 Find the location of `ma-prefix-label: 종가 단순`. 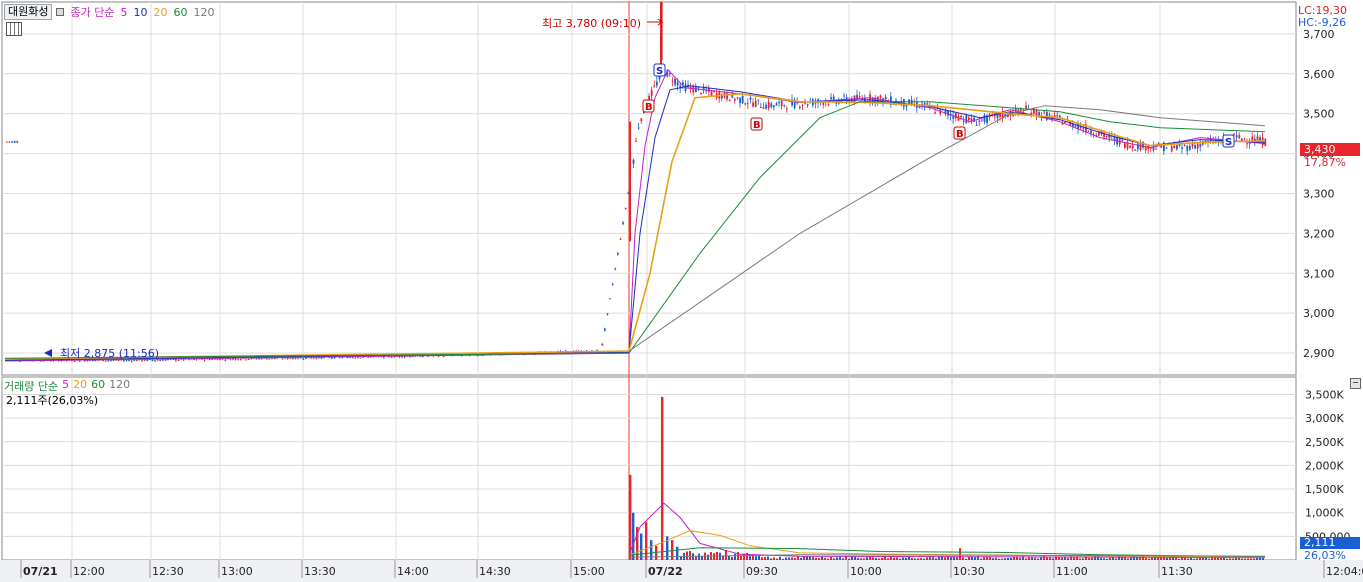

ma-prefix-label: 종가 단순 is located at coordinates (92, 12).